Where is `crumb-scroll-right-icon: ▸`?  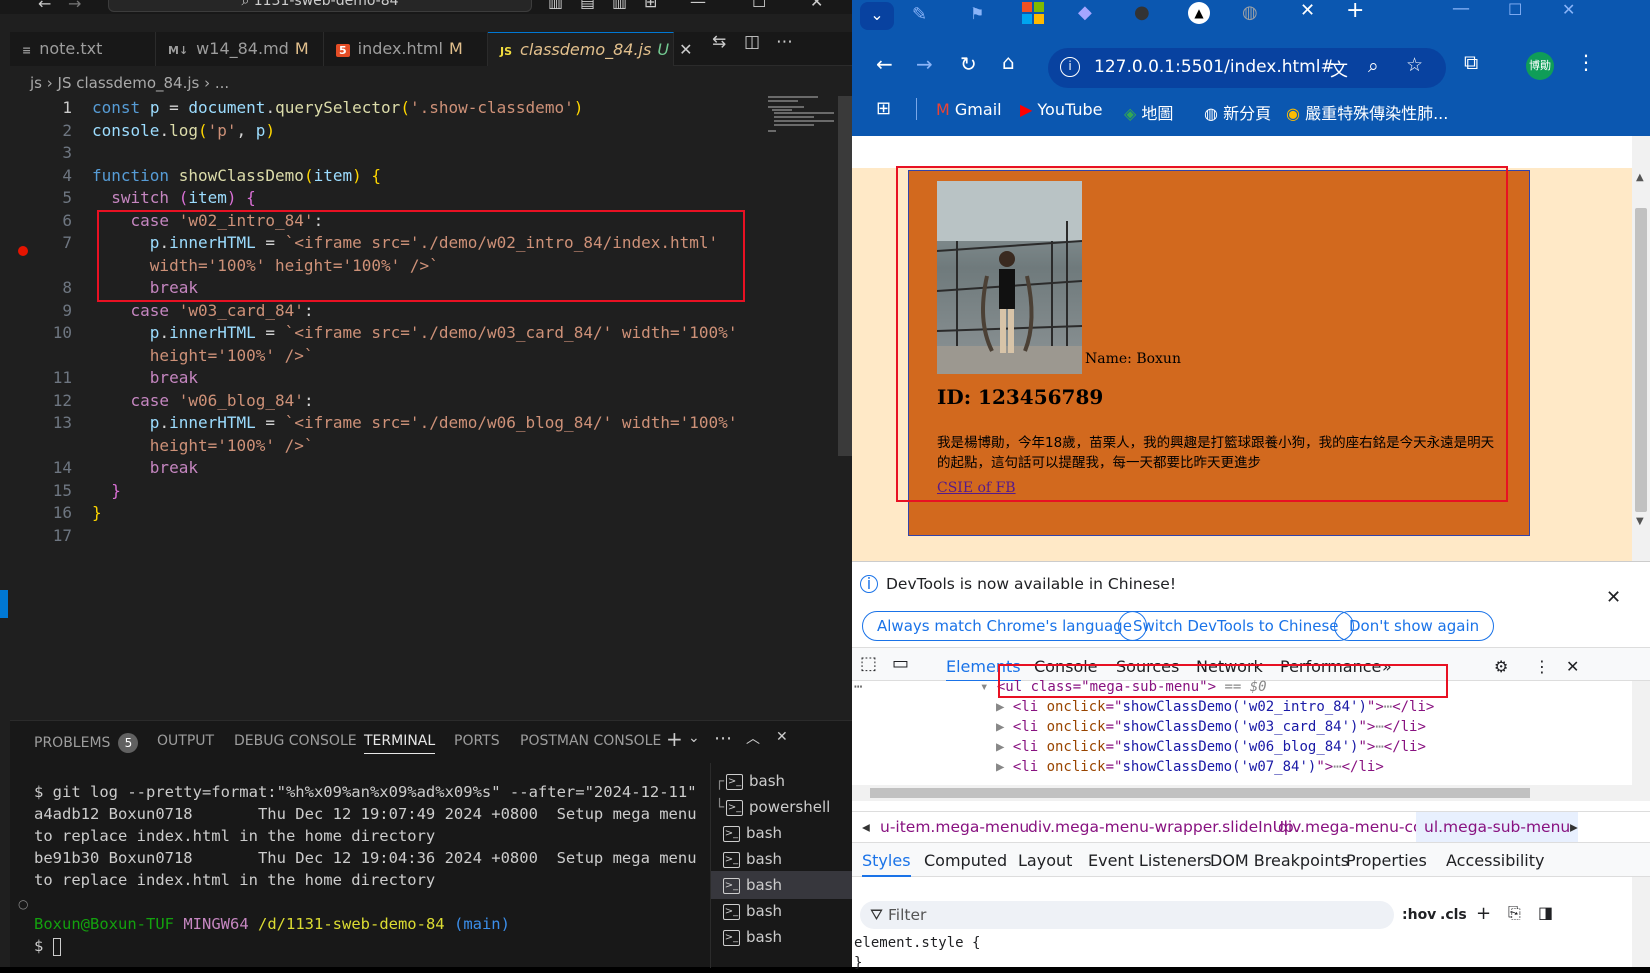
crumb-scroll-right-icon: ▸ is located at coordinates (1574, 827).